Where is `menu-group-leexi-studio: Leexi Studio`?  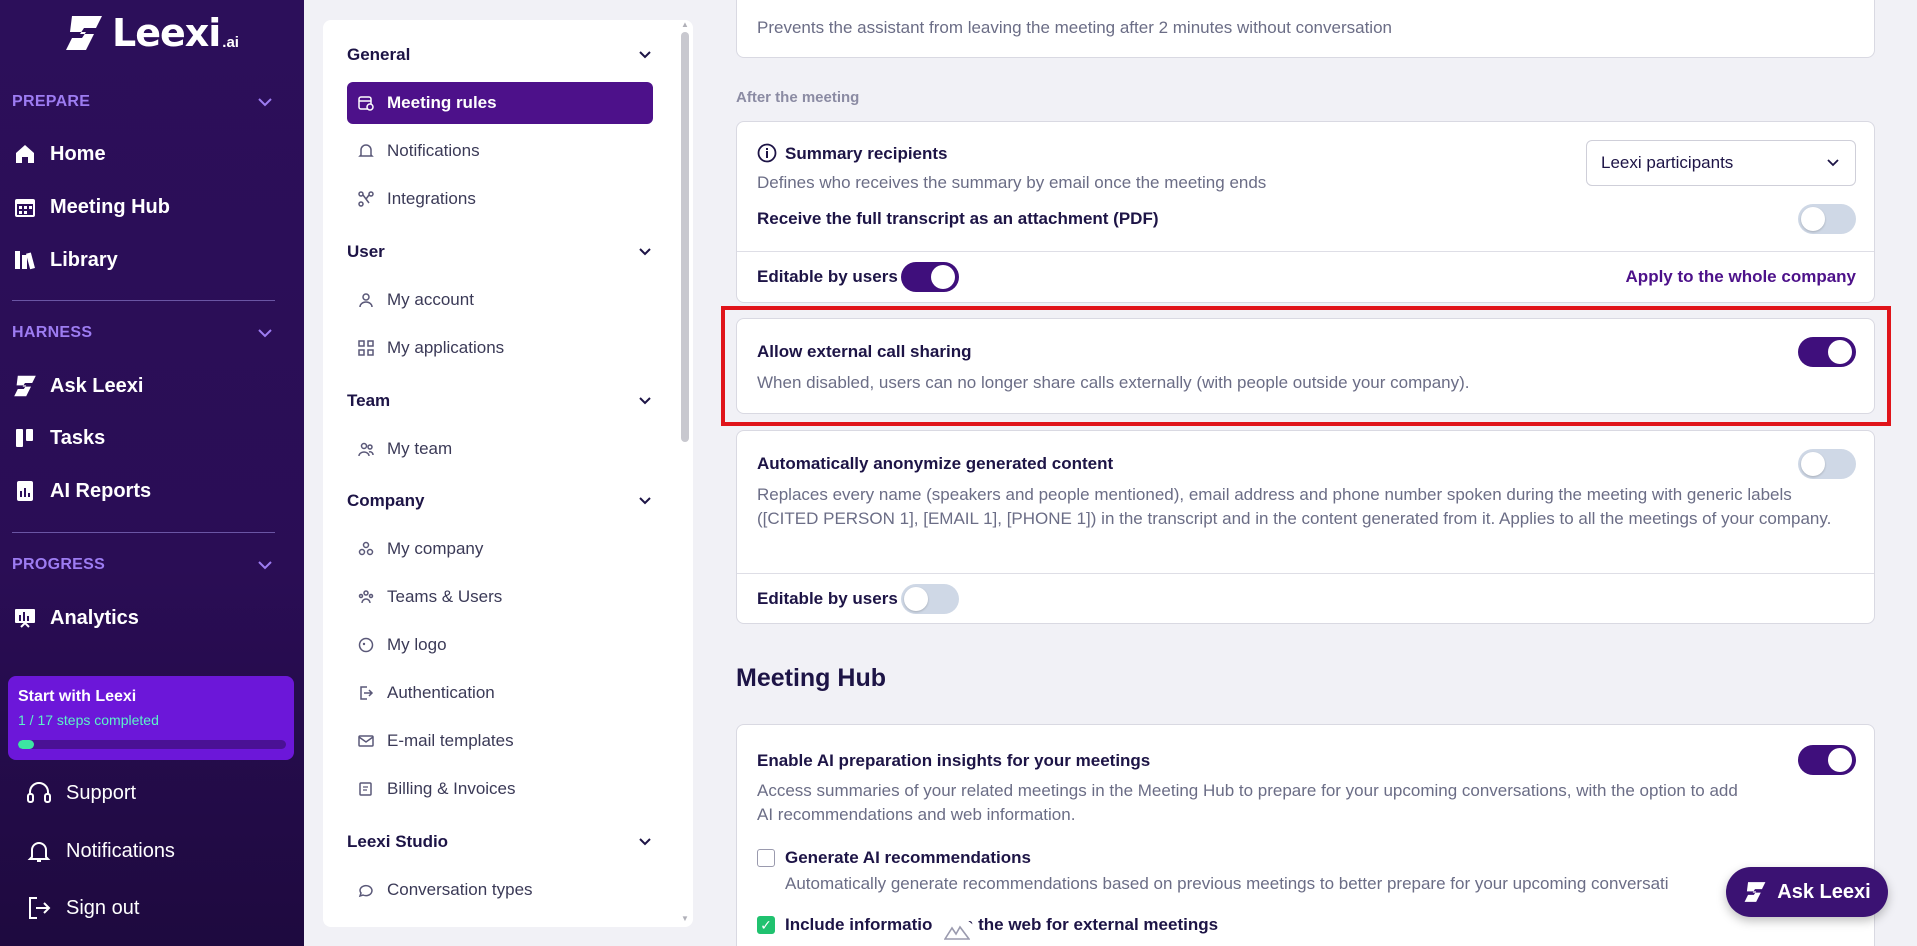 menu-group-leexi-studio: Leexi Studio is located at coordinates (500, 842).